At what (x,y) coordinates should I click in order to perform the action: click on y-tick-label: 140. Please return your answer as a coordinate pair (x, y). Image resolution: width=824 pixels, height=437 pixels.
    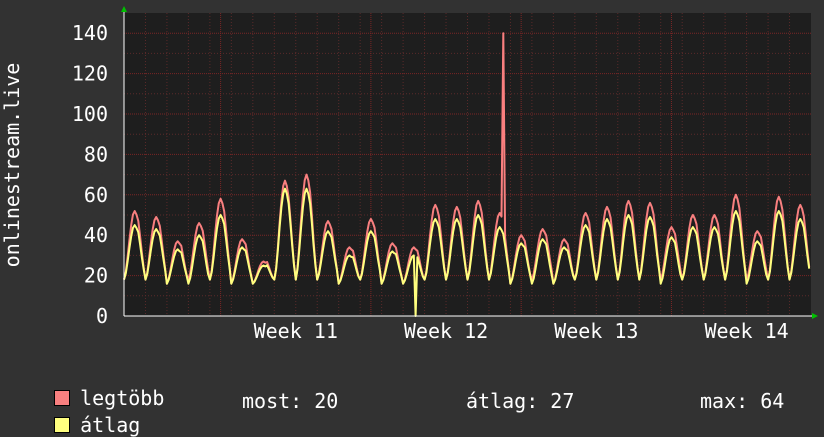
    Looking at the image, I should click on (90, 33).